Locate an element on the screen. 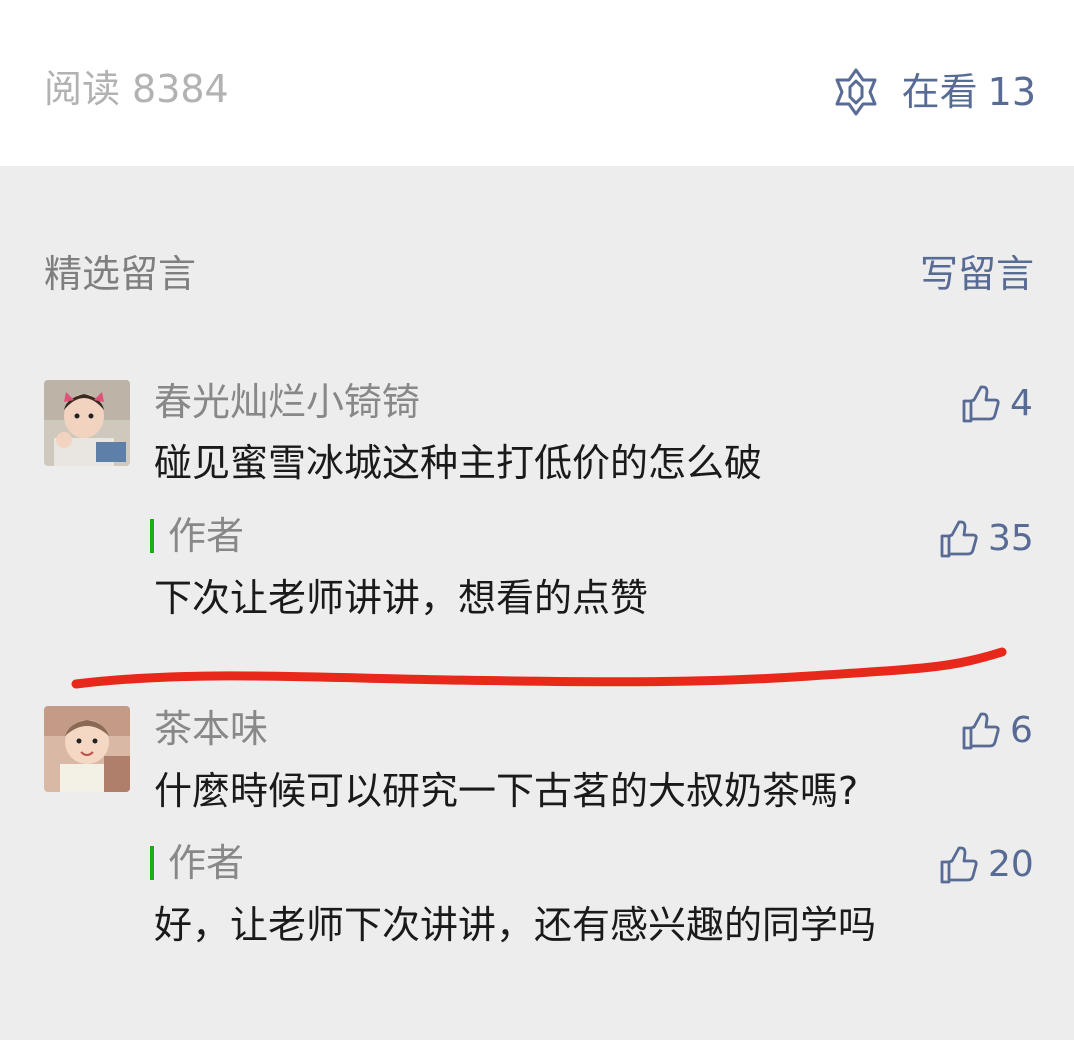 This screenshot has height=1040, width=1074. like-button: 6 is located at coordinates (996, 731).